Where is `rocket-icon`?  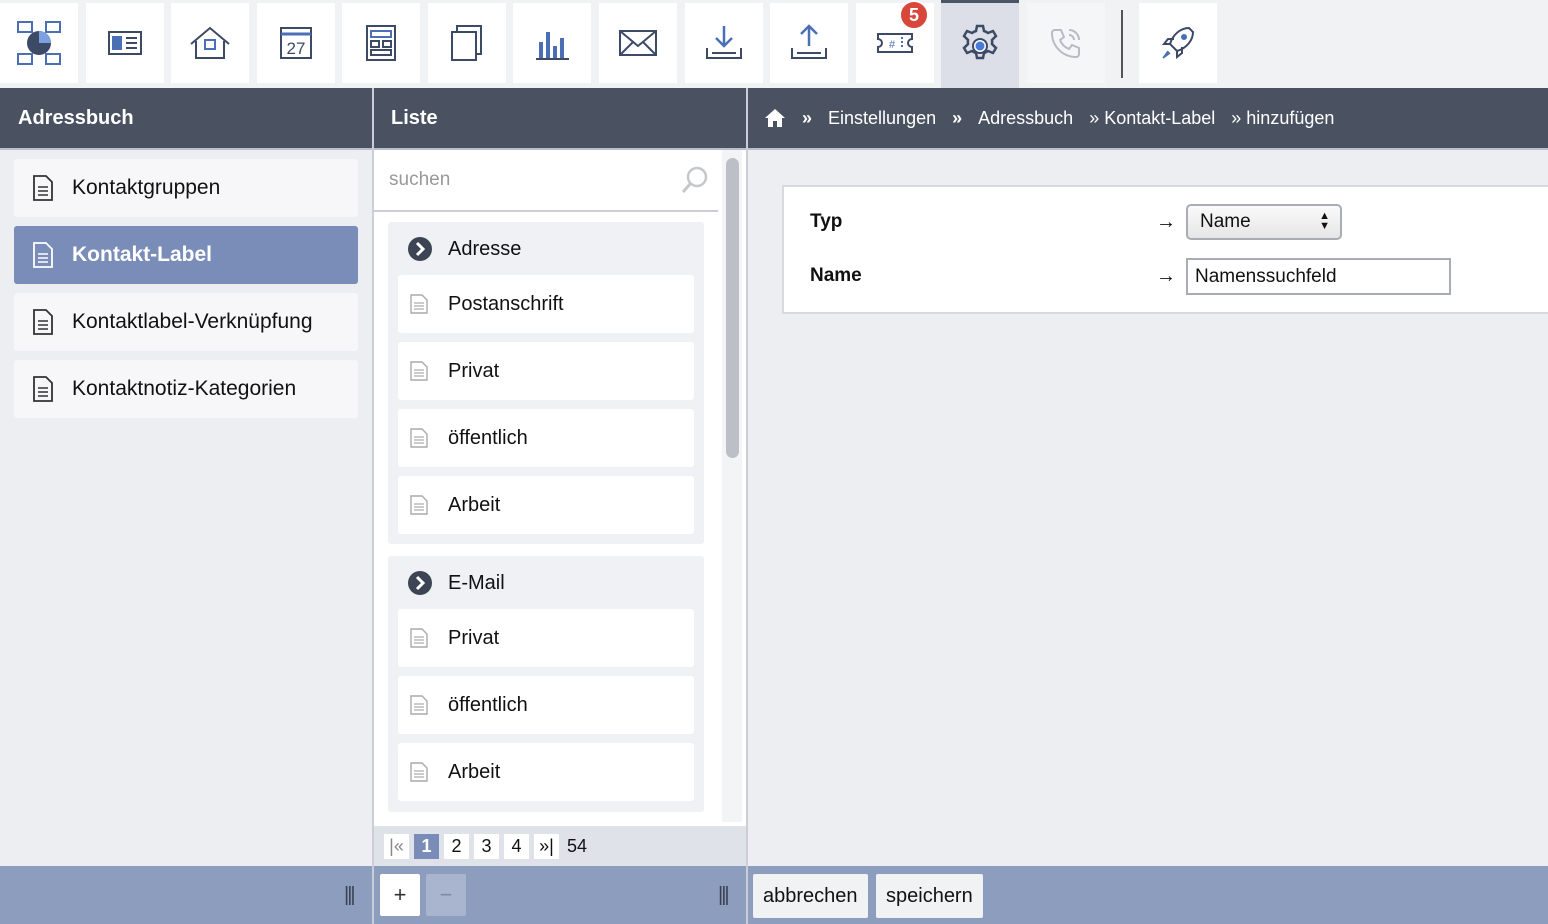
rocket-icon is located at coordinates (1178, 43).